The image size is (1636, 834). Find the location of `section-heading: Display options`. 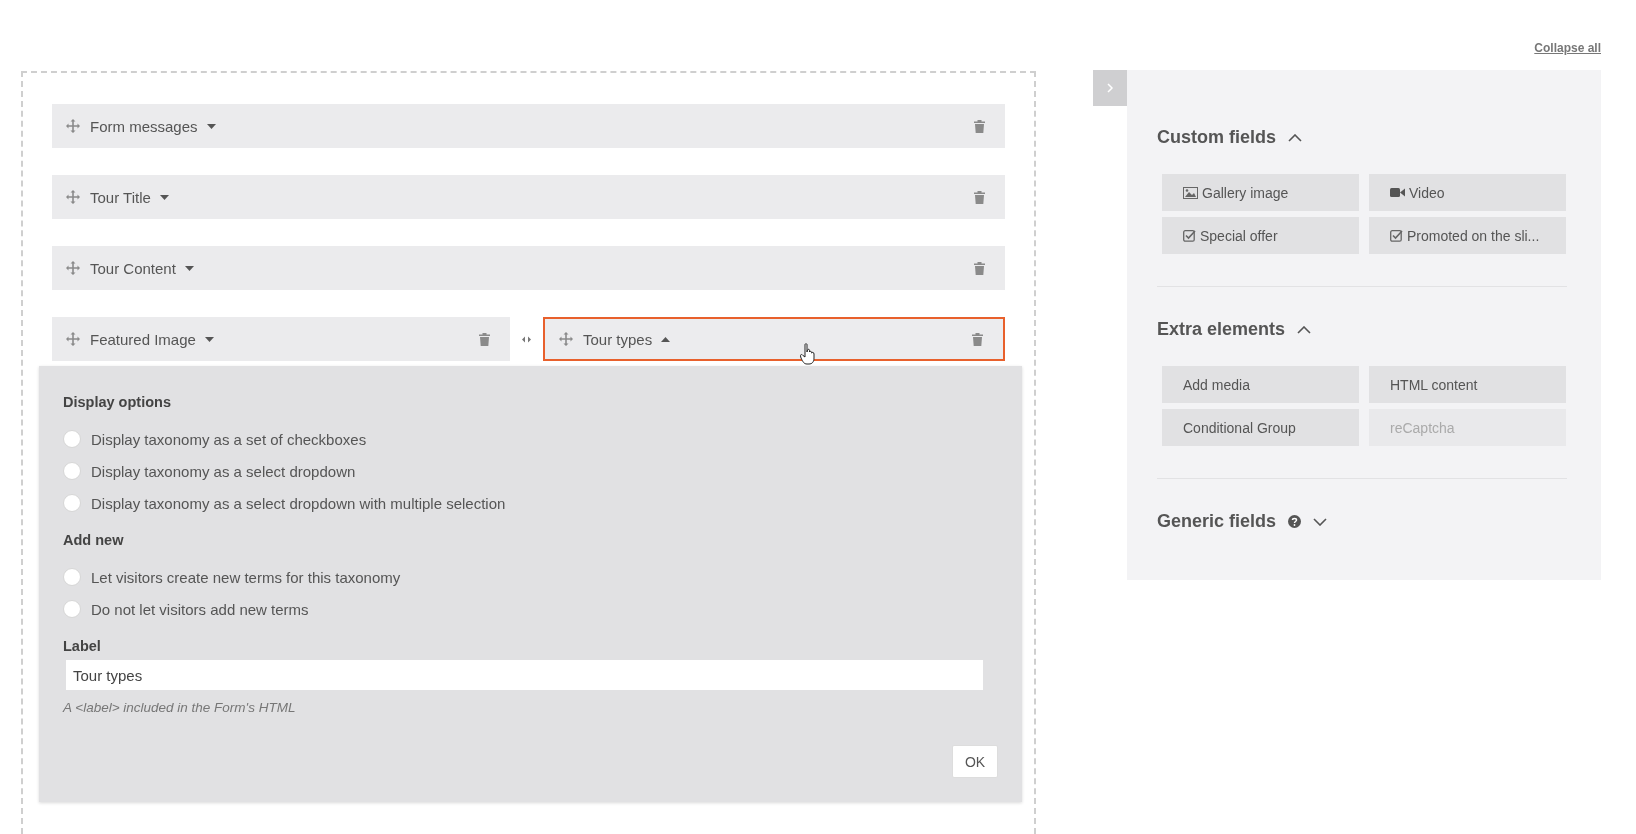

section-heading: Display options is located at coordinates (117, 402).